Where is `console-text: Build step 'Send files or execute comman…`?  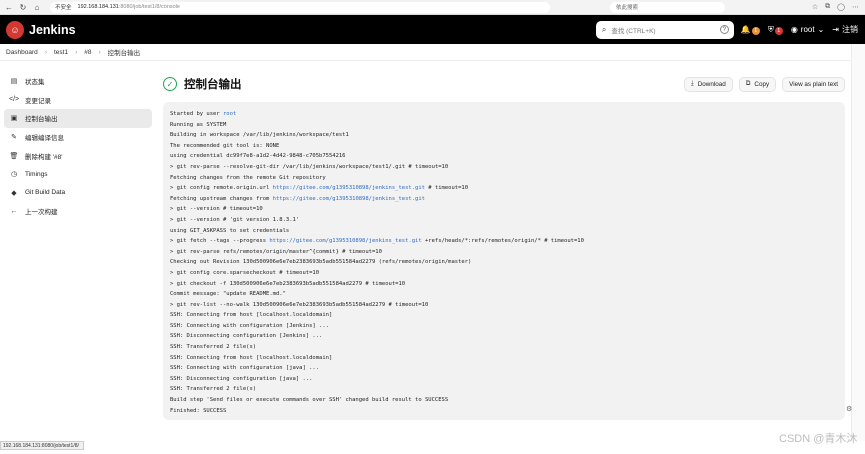 console-text: Build step 'Send files or execute comman… is located at coordinates (309, 400).